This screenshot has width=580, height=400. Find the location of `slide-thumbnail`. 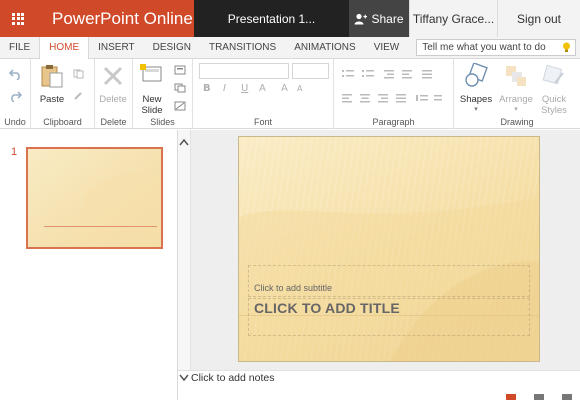

slide-thumbnail is located at coordinates (94, 198).